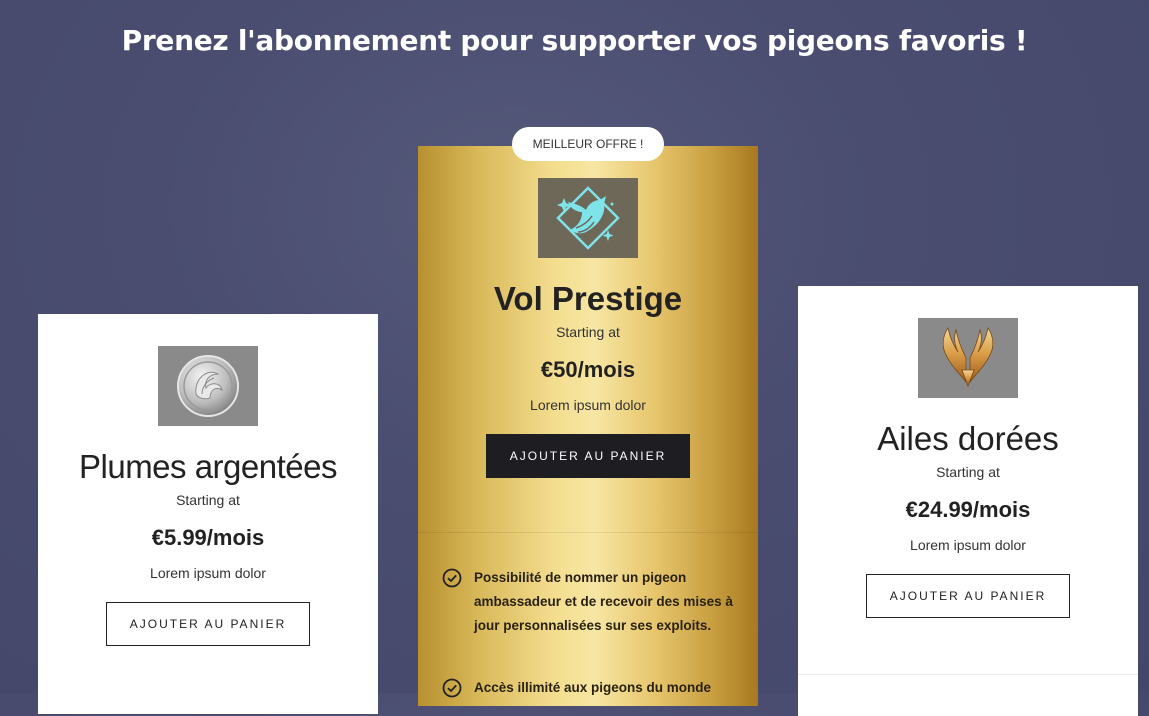  I want to click on plan-name: Ailes dorées, so click(968, 438).